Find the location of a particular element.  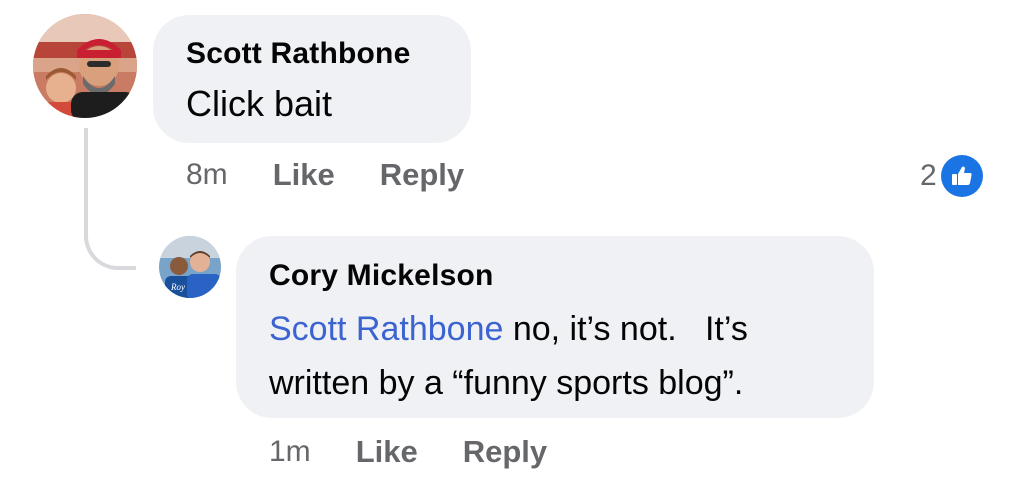

svg-text: Roy is located at coordinates (177, 287).